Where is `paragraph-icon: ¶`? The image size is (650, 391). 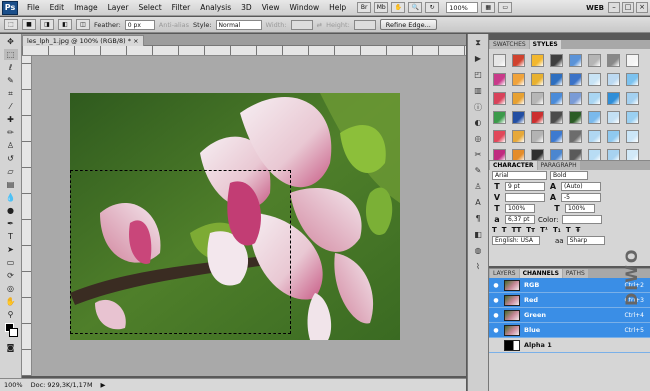
paragraph-icon: ¶ is located at coordinates (478, 220).